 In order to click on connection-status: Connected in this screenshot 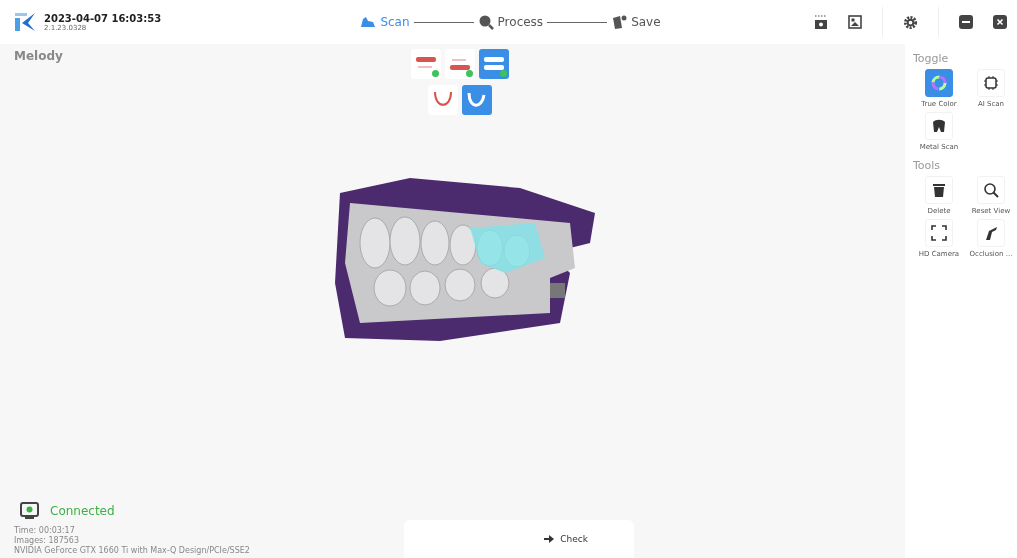, I will do `click(82, 511)`.